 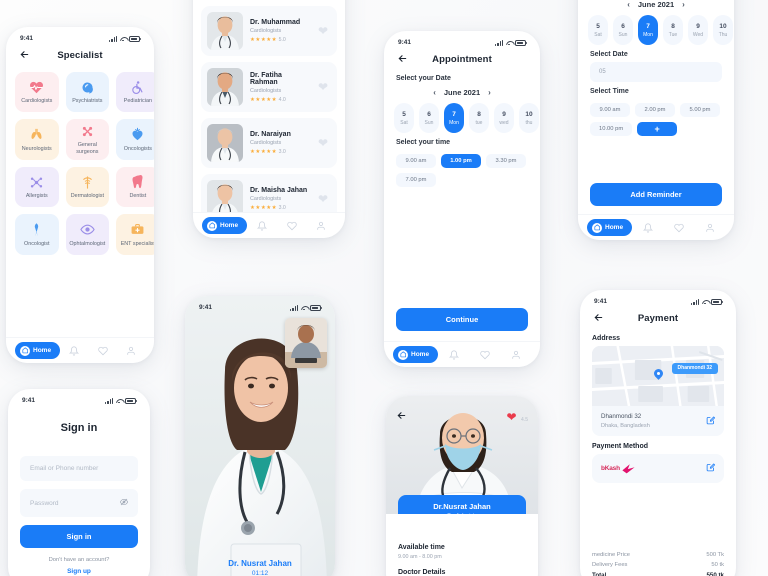 What do you see at coordinates (294, 307) in the screenshot?
I see `signal-icon` at bounding box center [294, 307].